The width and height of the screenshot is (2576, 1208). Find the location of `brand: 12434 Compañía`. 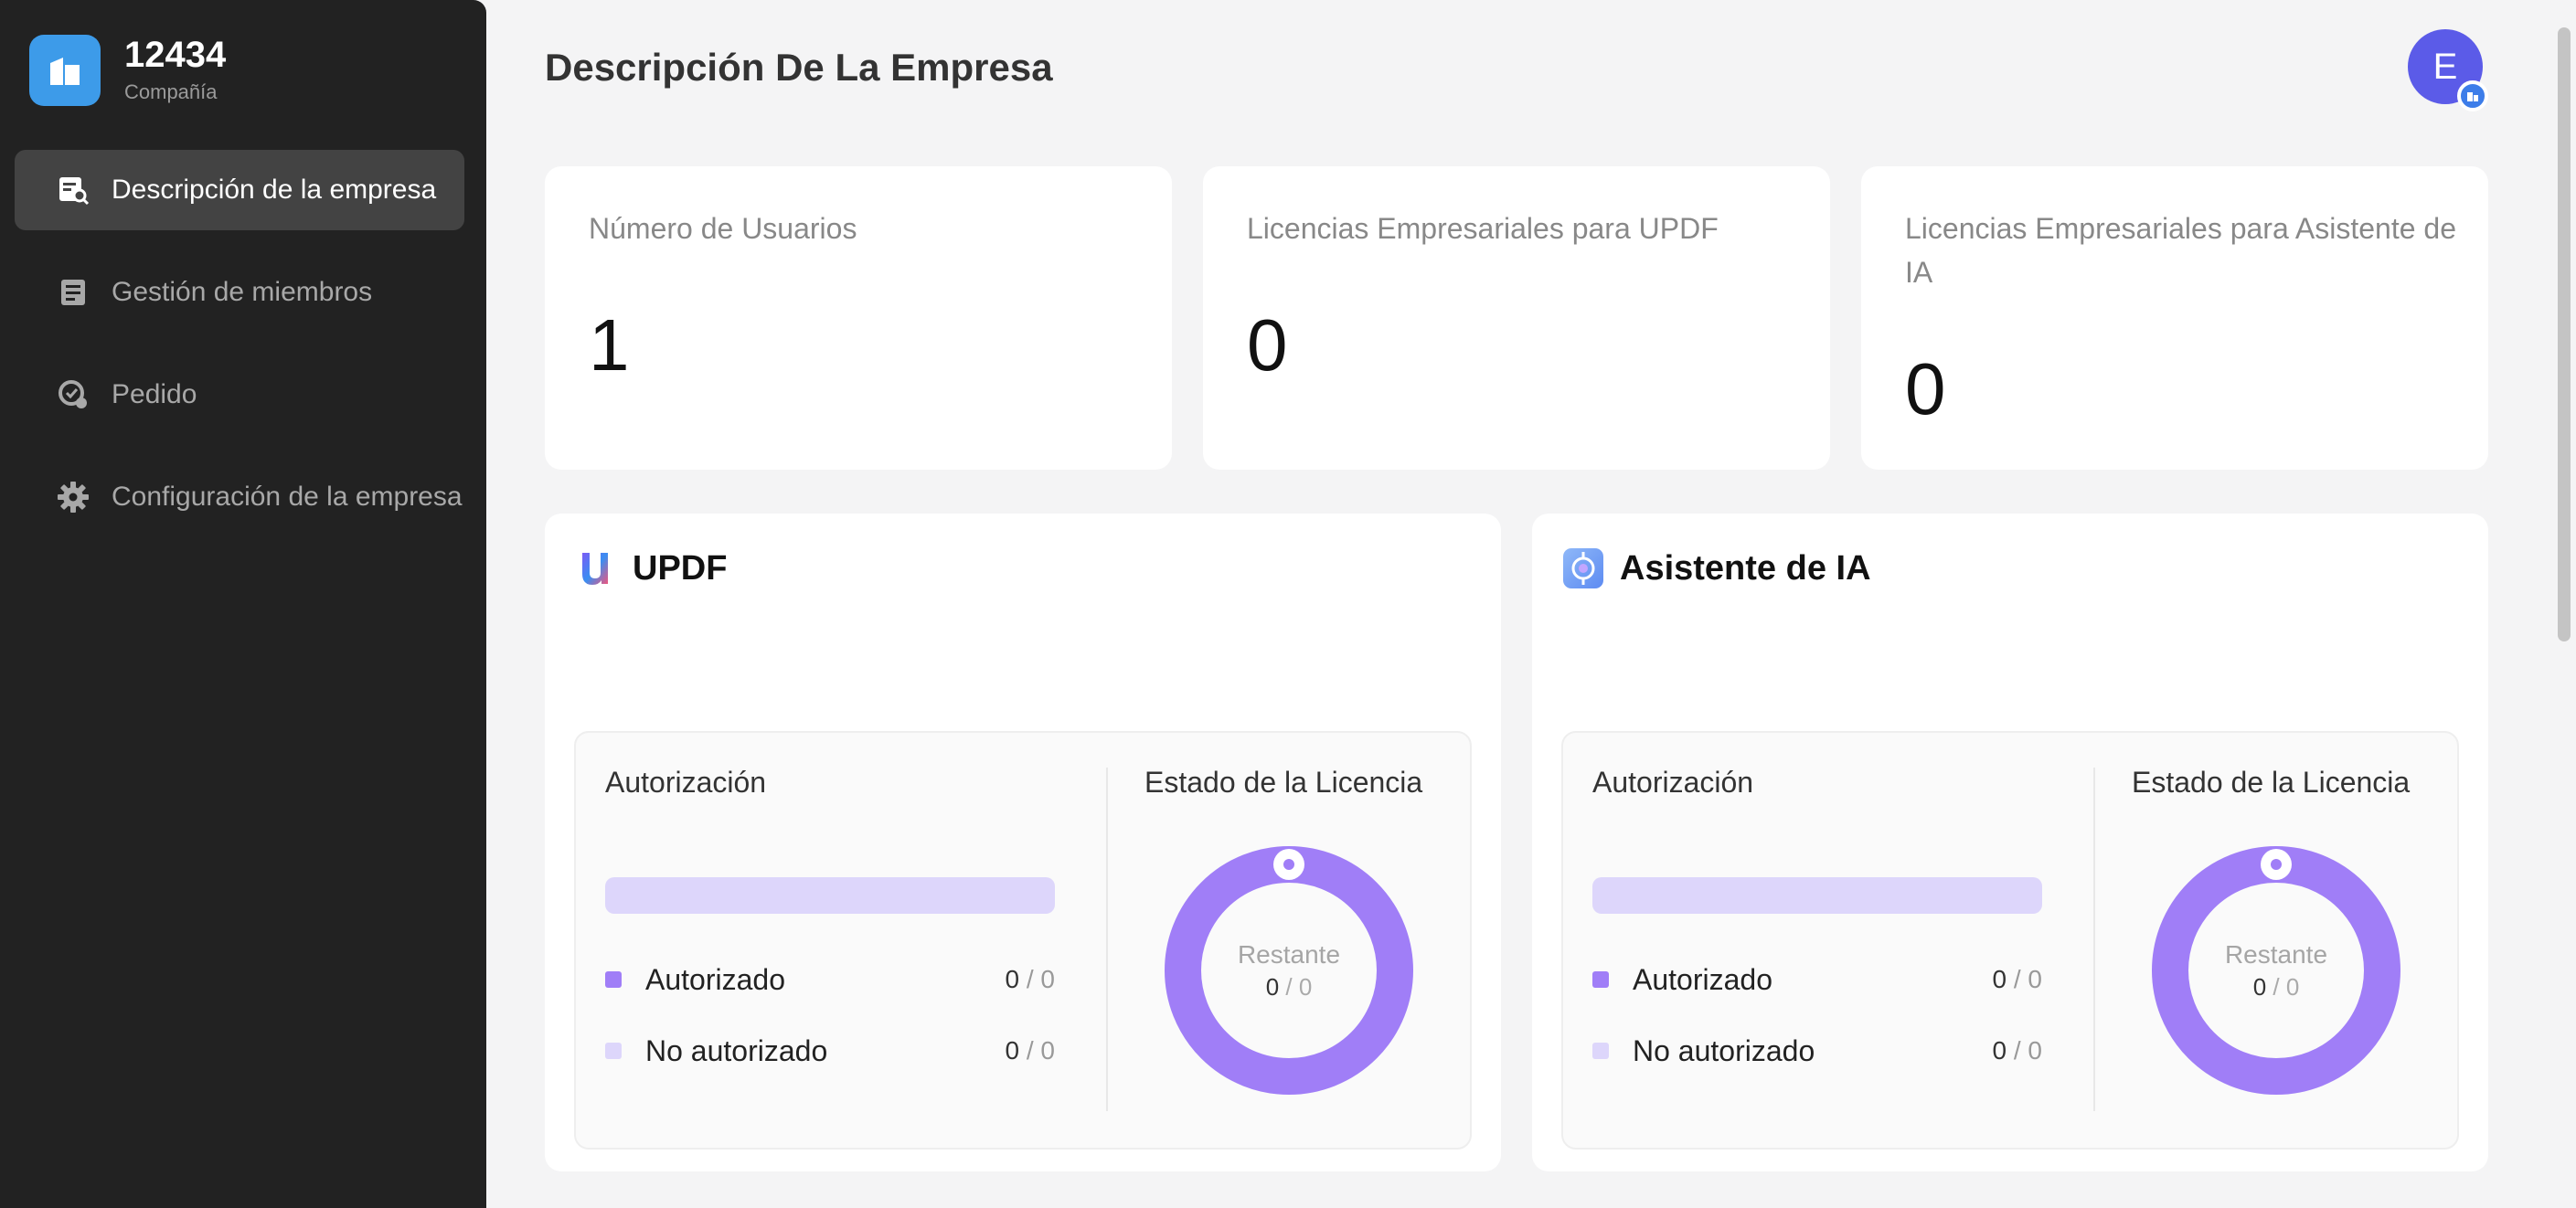

brand: 12434 Compañía is located at coordinates (128, 70).